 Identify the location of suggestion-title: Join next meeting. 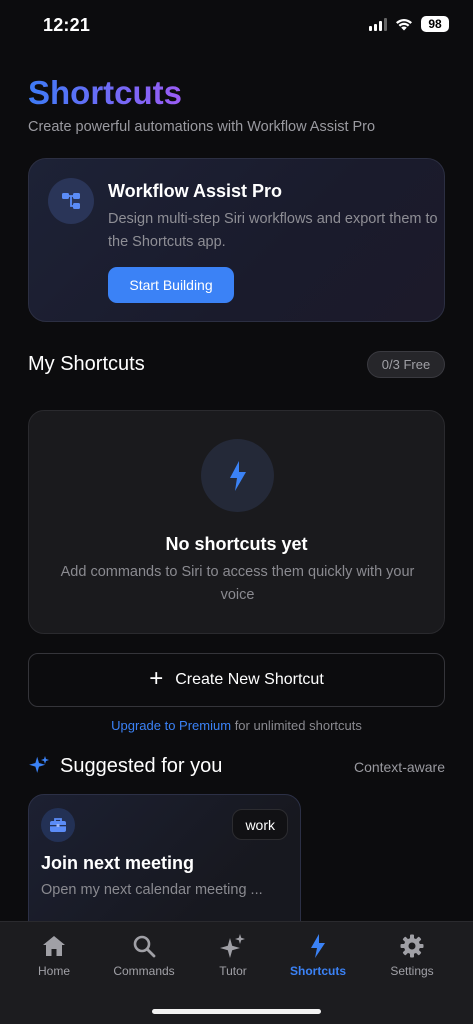
(118, 863).